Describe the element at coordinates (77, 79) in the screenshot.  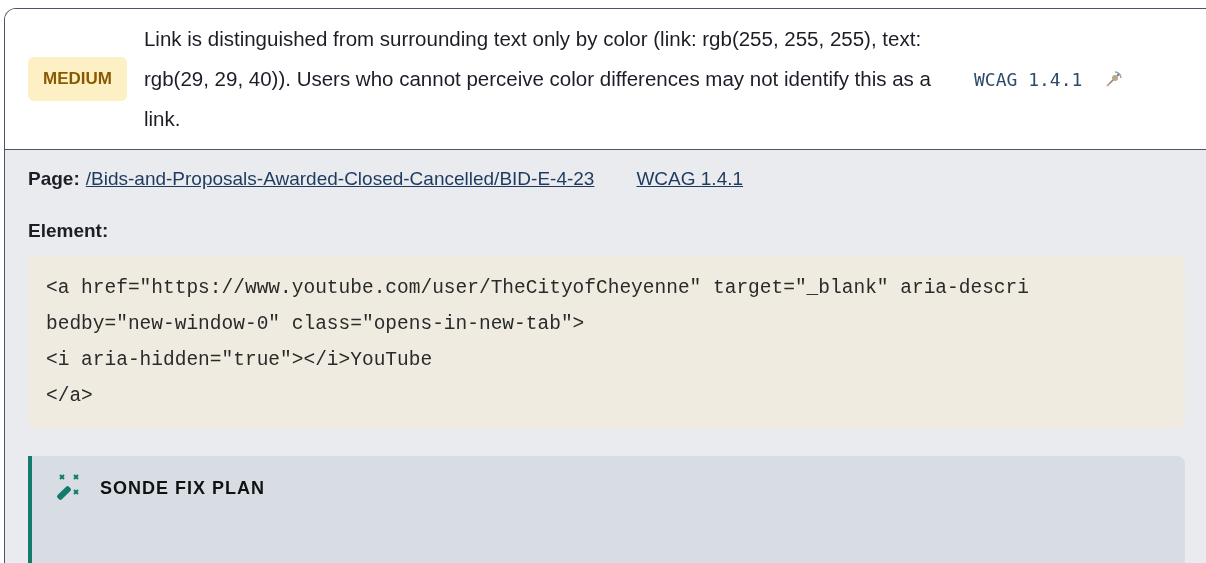
I see `severity-badge: MEDIUM` at that location.